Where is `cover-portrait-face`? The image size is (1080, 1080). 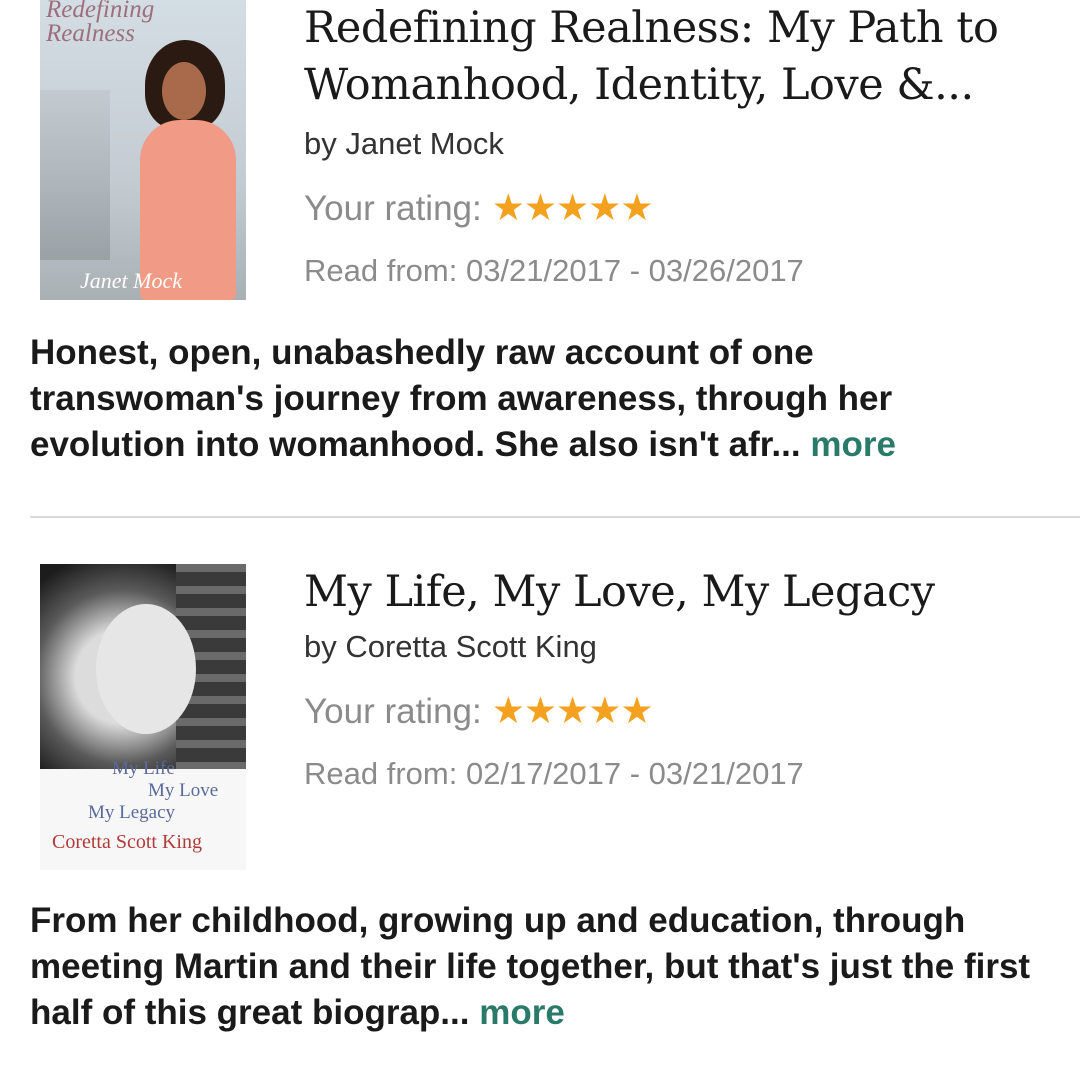
cover-portrait-face is located at coordinates (146, 669).